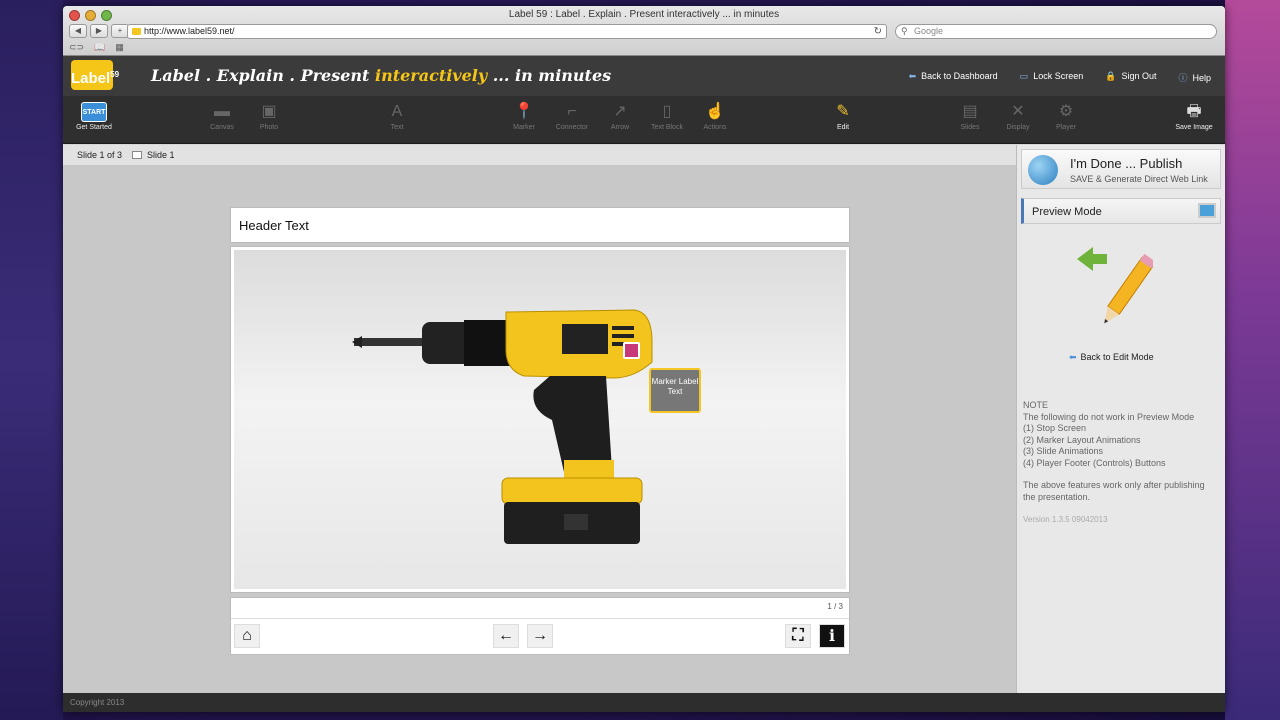  I want to click on navigation-buttons: ◀ ▶ +, so click(99, 31).